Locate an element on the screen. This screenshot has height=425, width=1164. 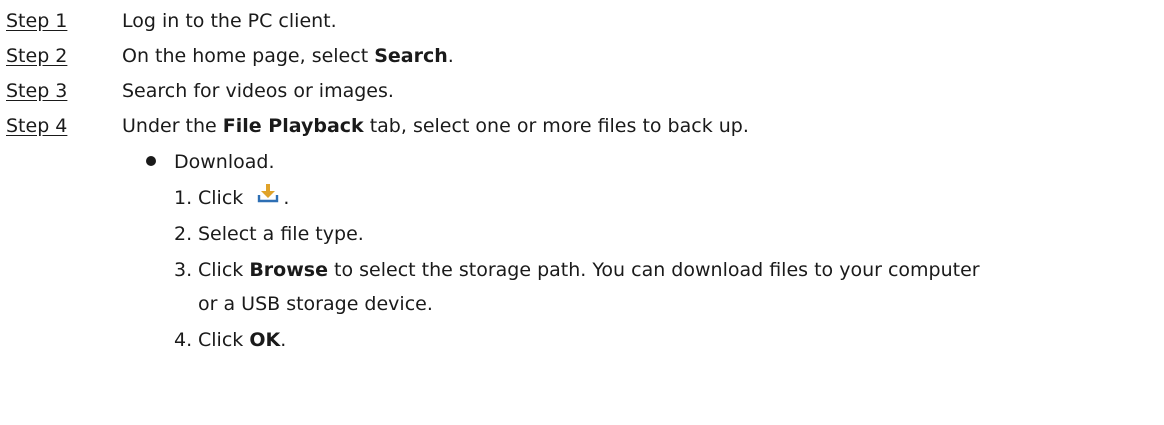
step-bold-term: File Playback is located at coordinates (293, 126).